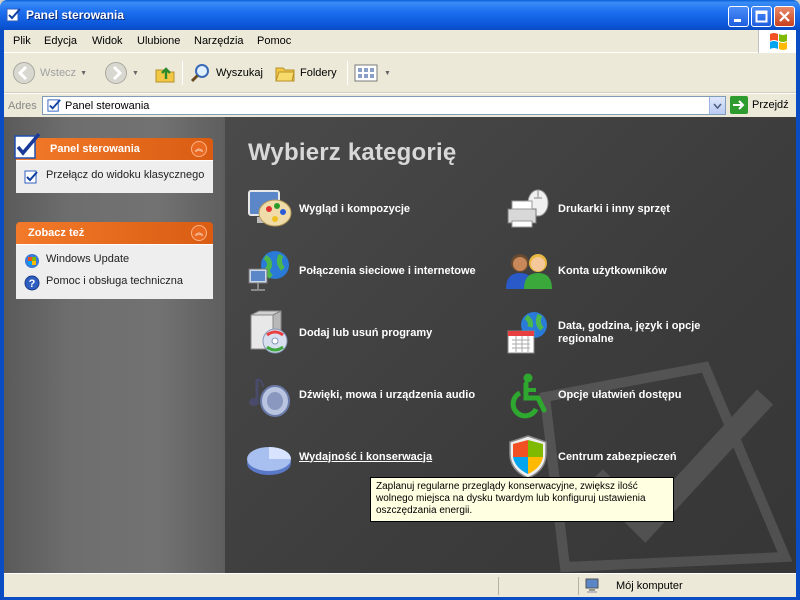  I want to click on folders-icon, so click(285, 74).